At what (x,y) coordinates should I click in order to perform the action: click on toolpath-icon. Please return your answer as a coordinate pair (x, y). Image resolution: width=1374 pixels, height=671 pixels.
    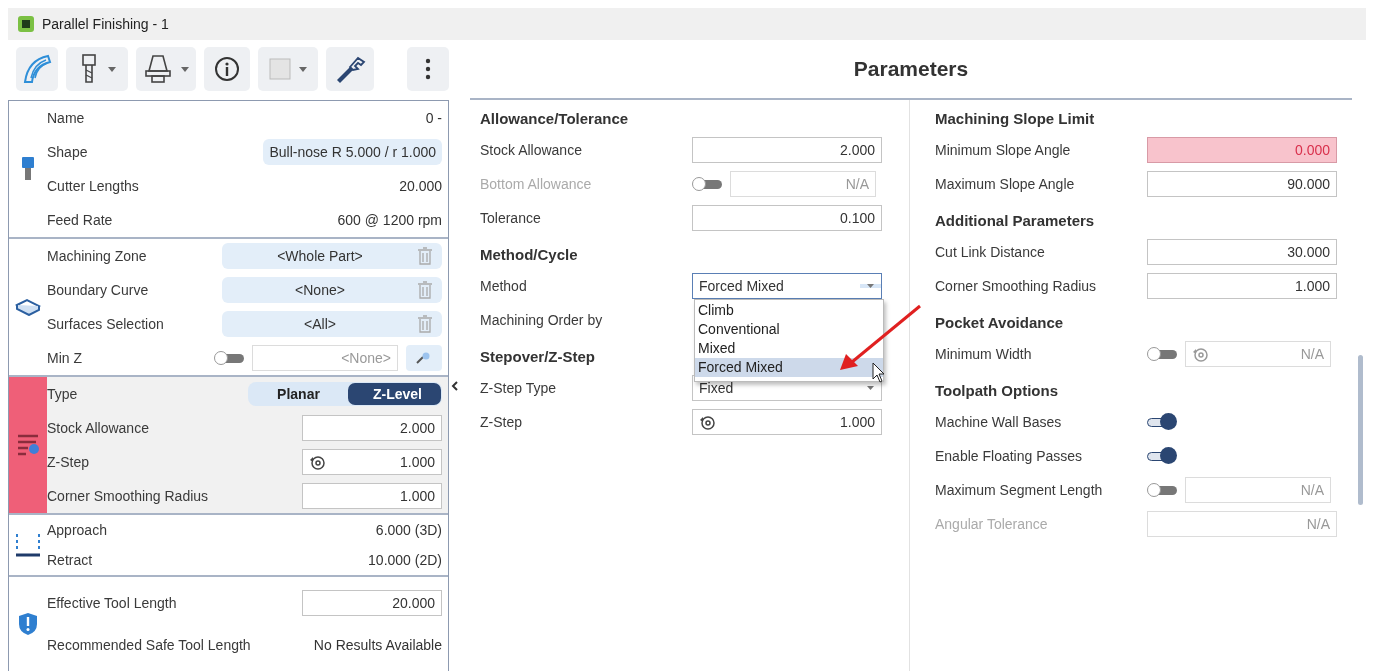
    Looking at the image, I should click on (37, 69).